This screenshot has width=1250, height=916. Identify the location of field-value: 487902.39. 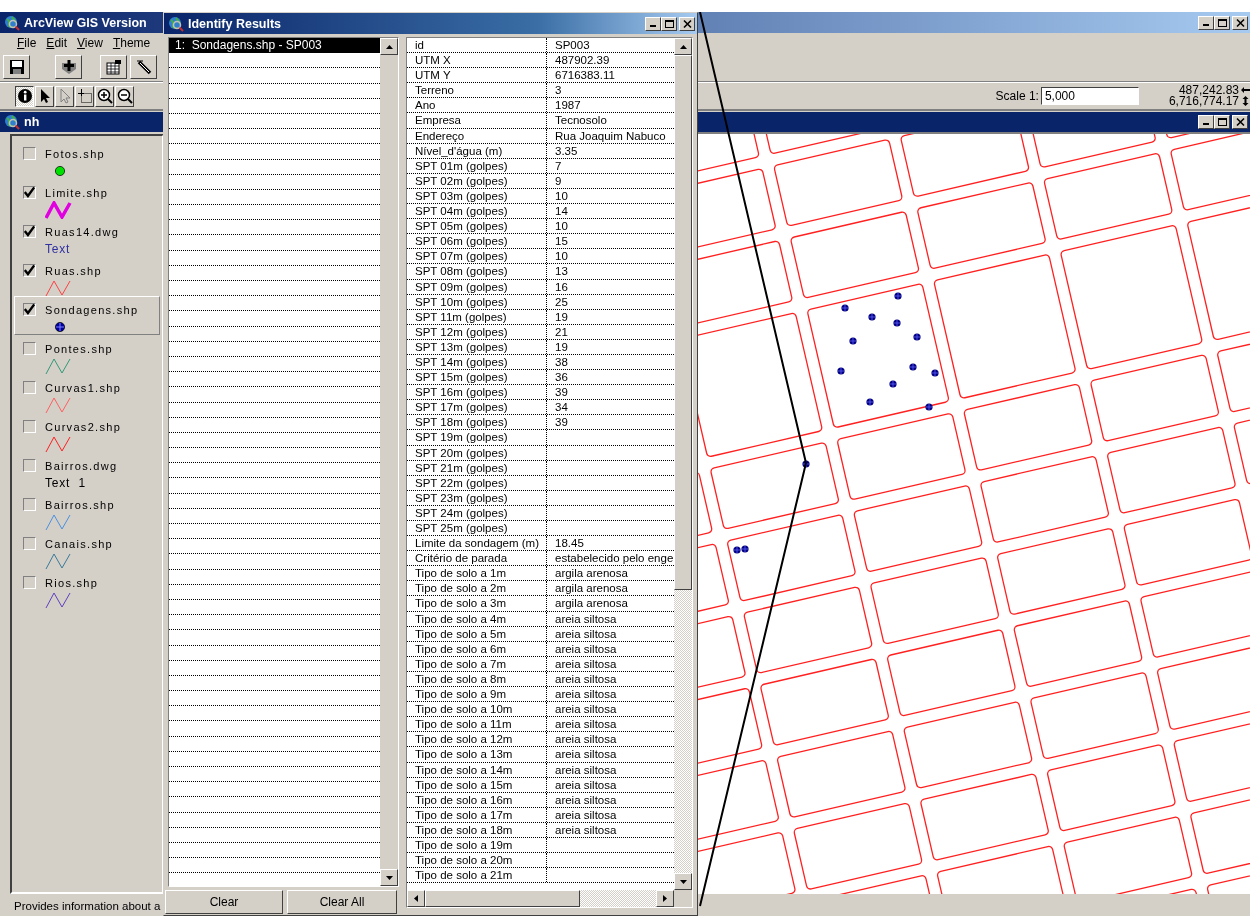
(582, 60).